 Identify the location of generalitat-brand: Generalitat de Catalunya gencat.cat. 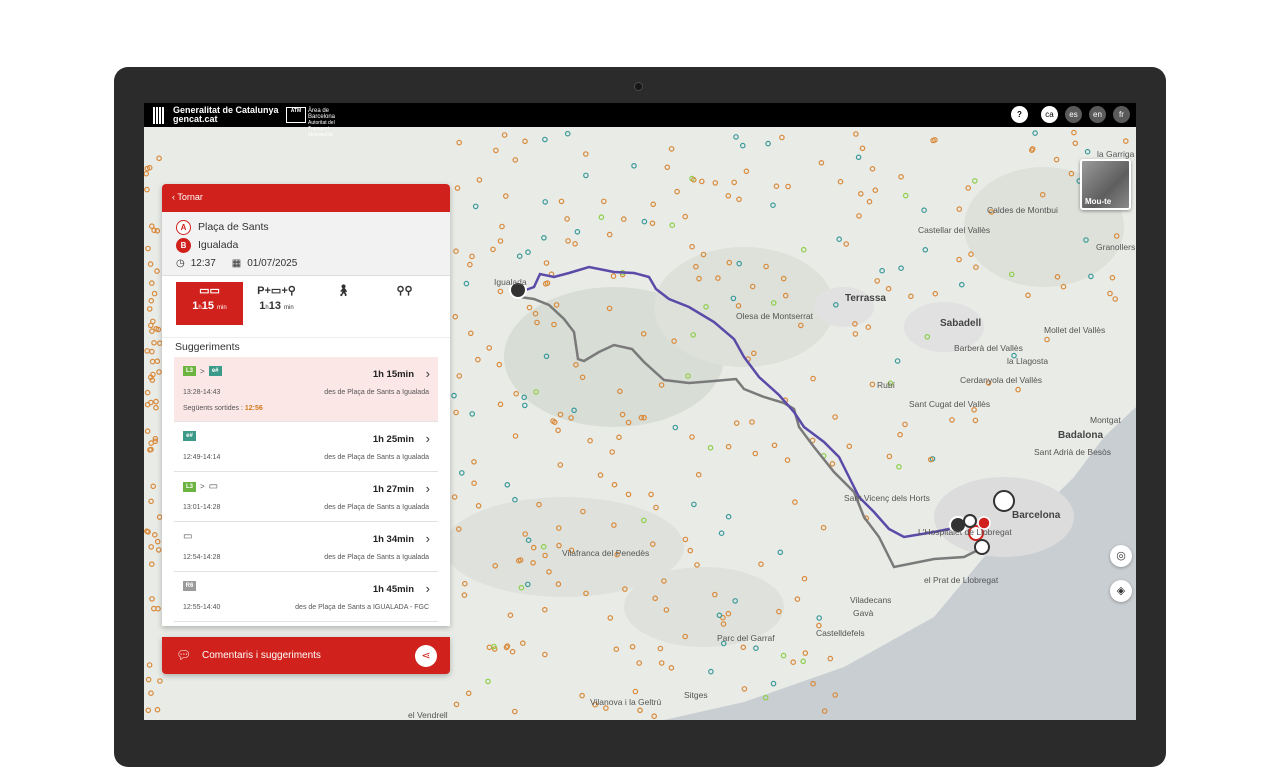
(226, 115).